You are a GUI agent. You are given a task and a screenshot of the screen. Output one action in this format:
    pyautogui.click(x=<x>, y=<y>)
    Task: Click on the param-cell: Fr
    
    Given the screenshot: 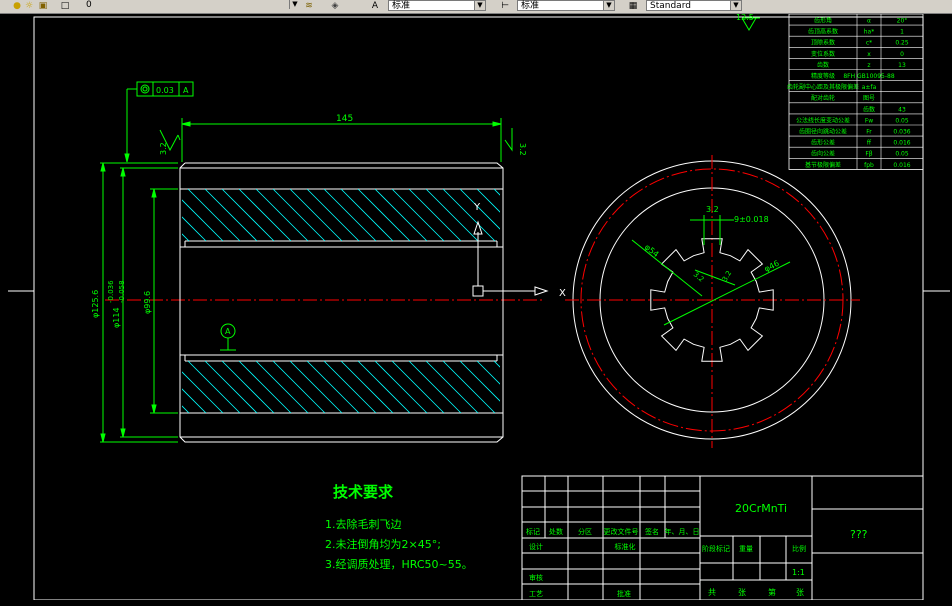 What is the action you would take?
    pyautogui.click(x=869, y=132)
    